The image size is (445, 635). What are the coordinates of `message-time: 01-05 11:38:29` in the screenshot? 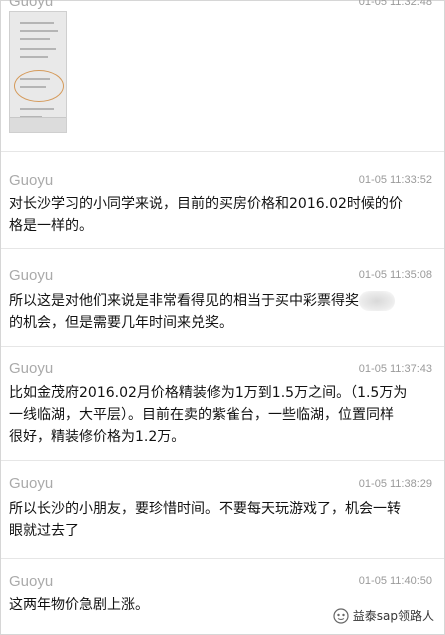 It's located at (395, 484).